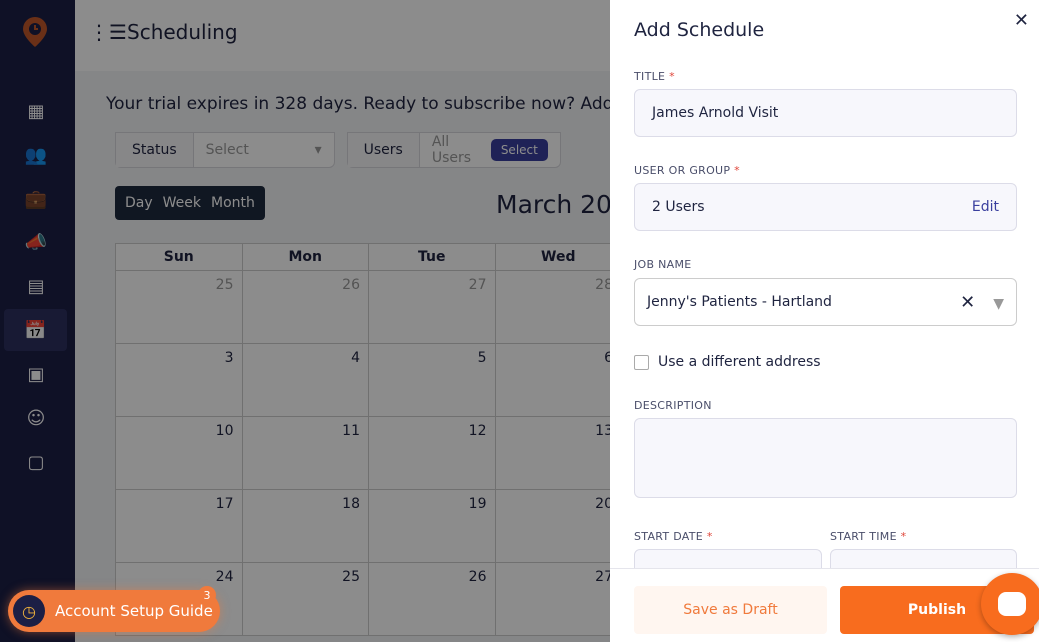 Image resolution: width=1039 pixels, height=642 pixels. I want to click on setup-guide-badge: 3, so click(207, 595).